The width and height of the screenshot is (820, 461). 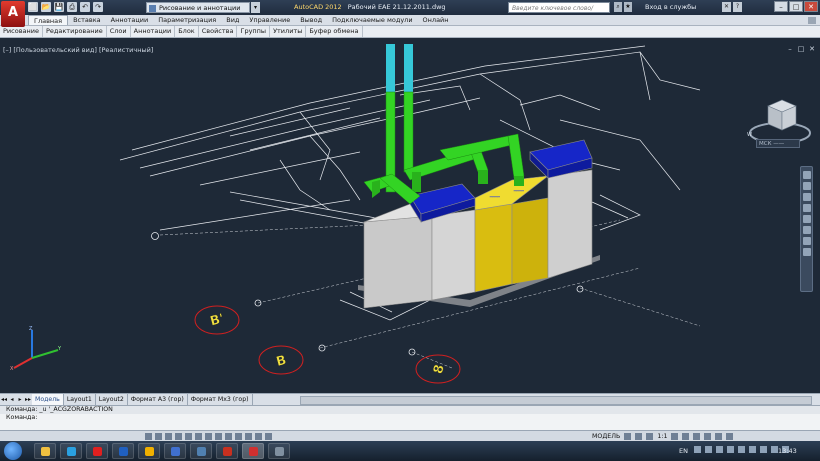 I want to click on lock-icon, so click(x=697, y=436).